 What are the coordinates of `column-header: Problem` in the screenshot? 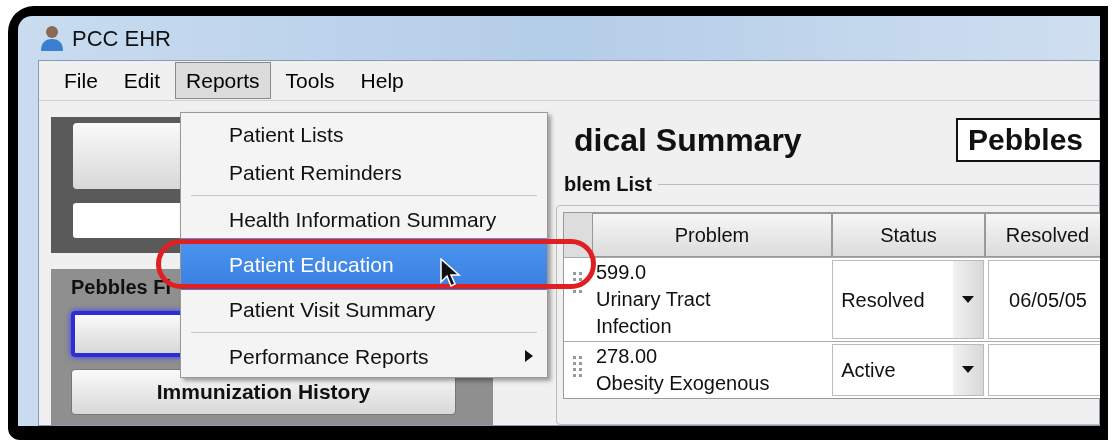 It's located at (712, 235).